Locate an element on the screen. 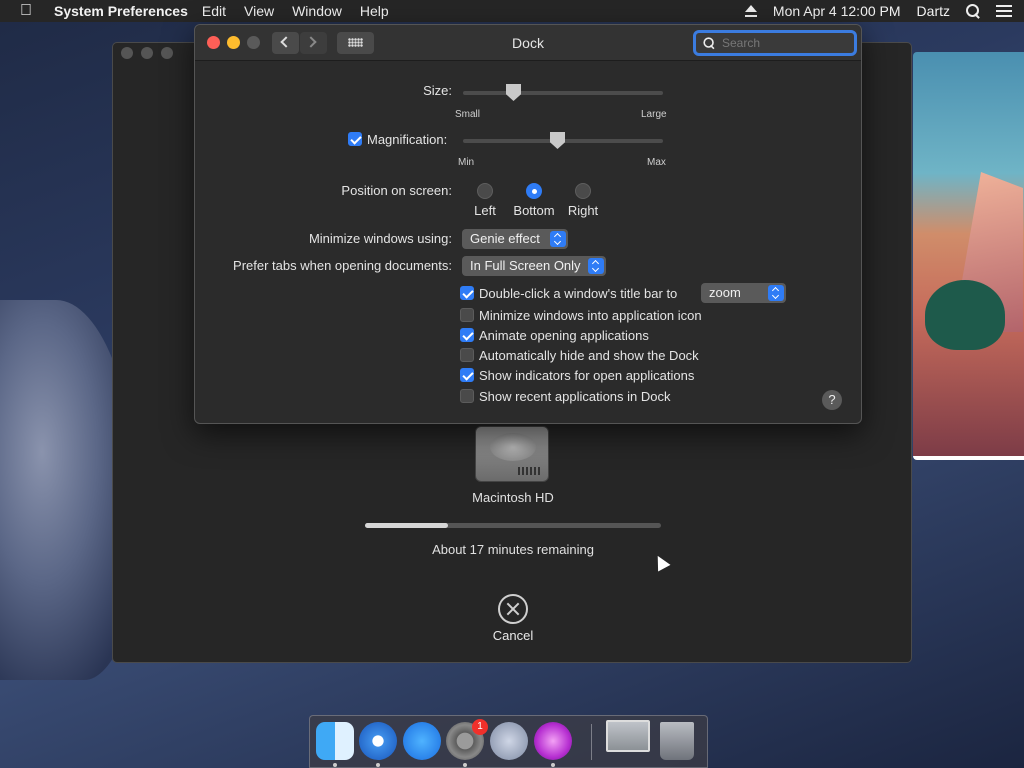 The width and height of the screenshot is (1024, 768). animate-opening-label: Animate opening applications is located at coordinates (564, 335).